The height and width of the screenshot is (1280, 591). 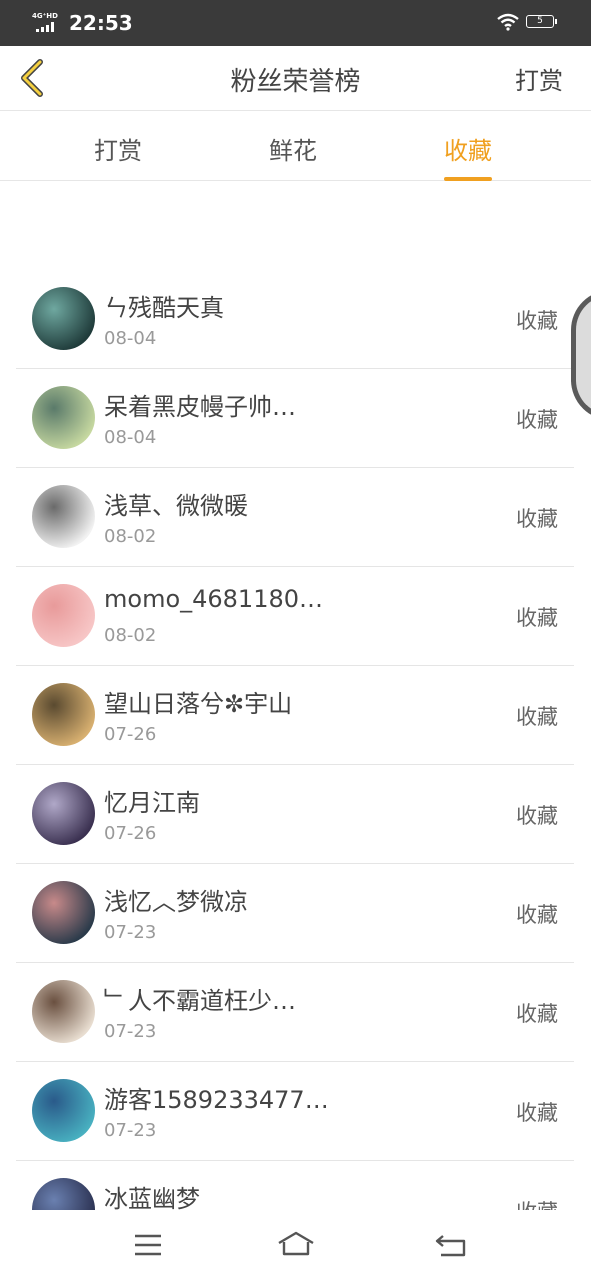 I want to click on tab-flowers: 鲜花, so click(x=293, y=148).